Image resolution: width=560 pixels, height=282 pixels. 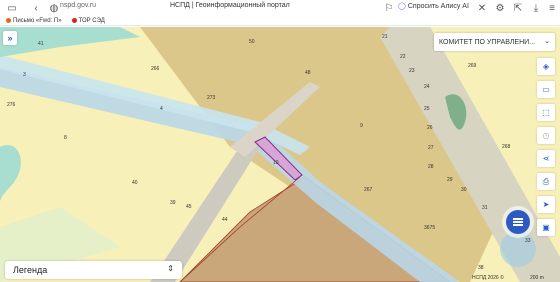 I want to click on settings-icon: ⚙, so click(x=500, y=8).